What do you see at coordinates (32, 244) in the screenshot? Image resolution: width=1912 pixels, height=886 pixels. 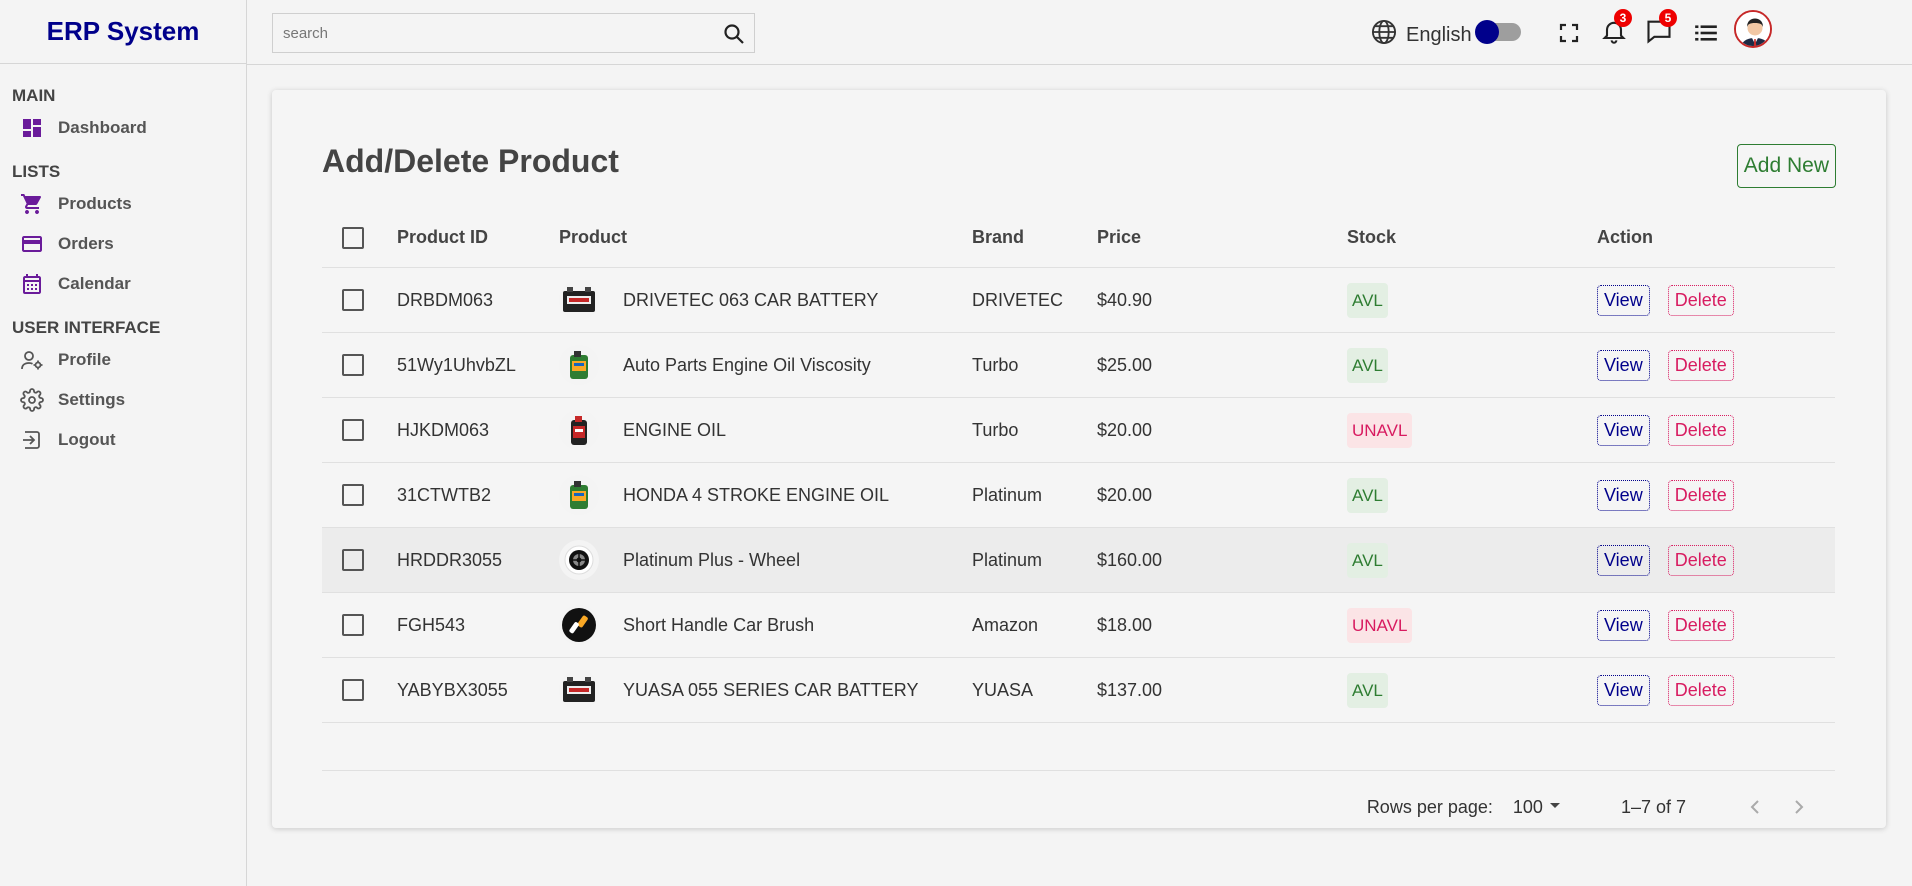 I see `credit-card-icon` at bounding box center [32, 244].